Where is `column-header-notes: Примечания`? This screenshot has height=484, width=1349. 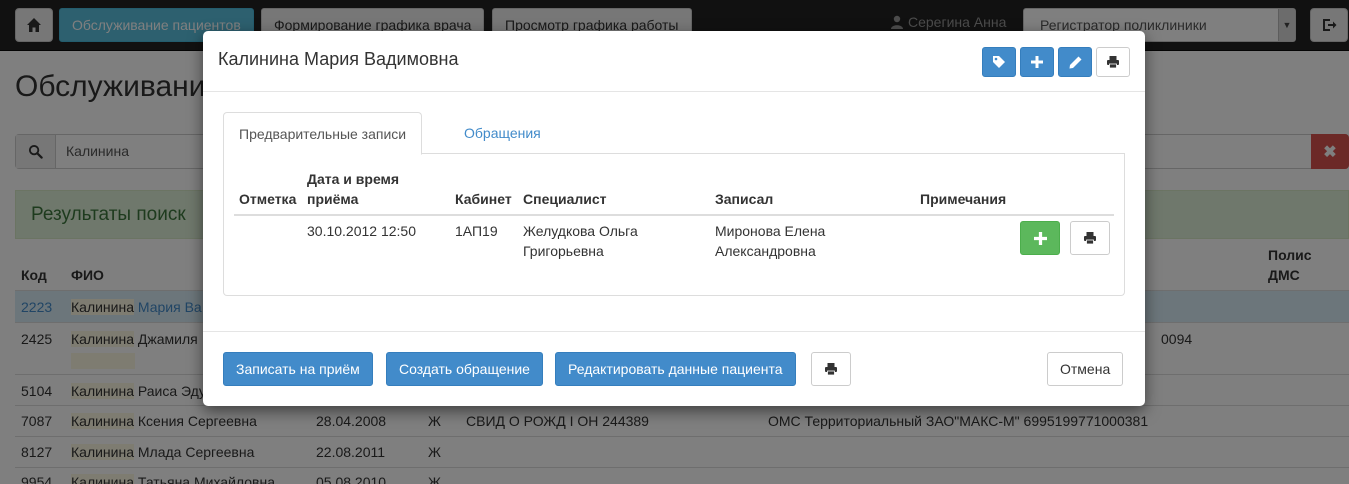
column-header-notes: Примечания is located at coordinates (963, 199).